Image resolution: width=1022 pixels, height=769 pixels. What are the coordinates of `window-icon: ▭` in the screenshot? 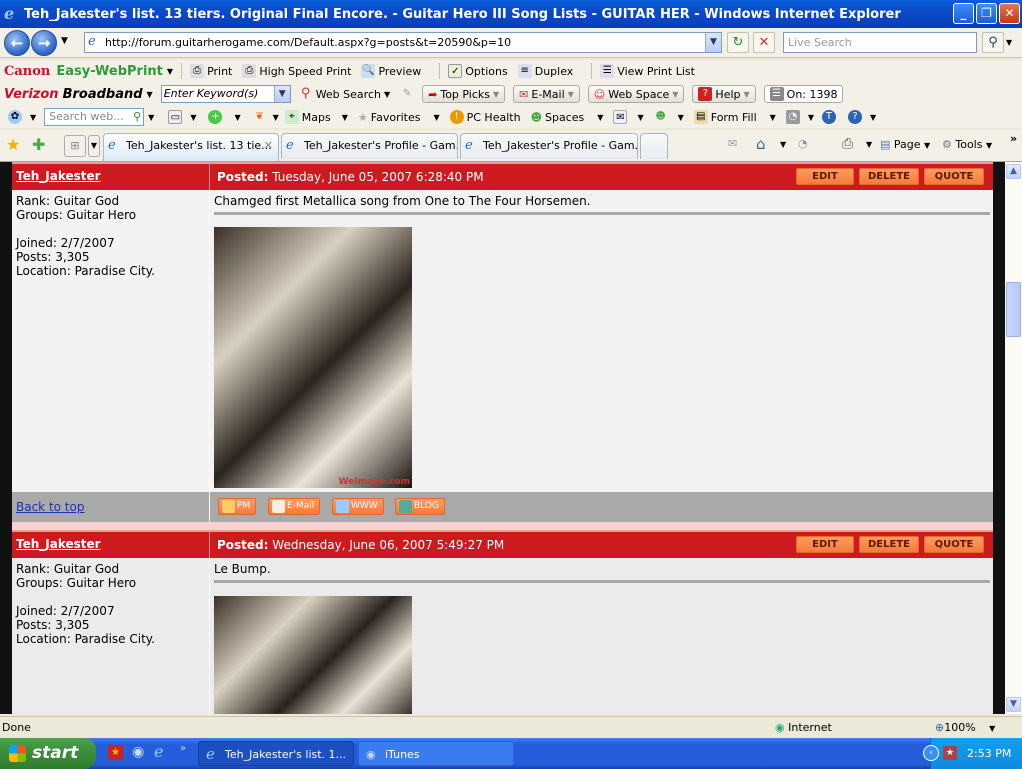 It's located at (175, 117).